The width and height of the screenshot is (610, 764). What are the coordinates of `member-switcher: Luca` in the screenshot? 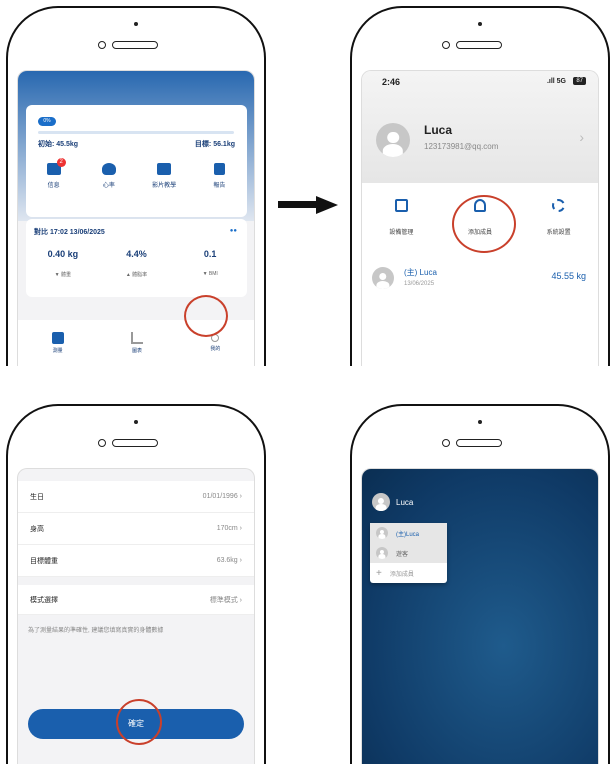 It's located at (392, 502).